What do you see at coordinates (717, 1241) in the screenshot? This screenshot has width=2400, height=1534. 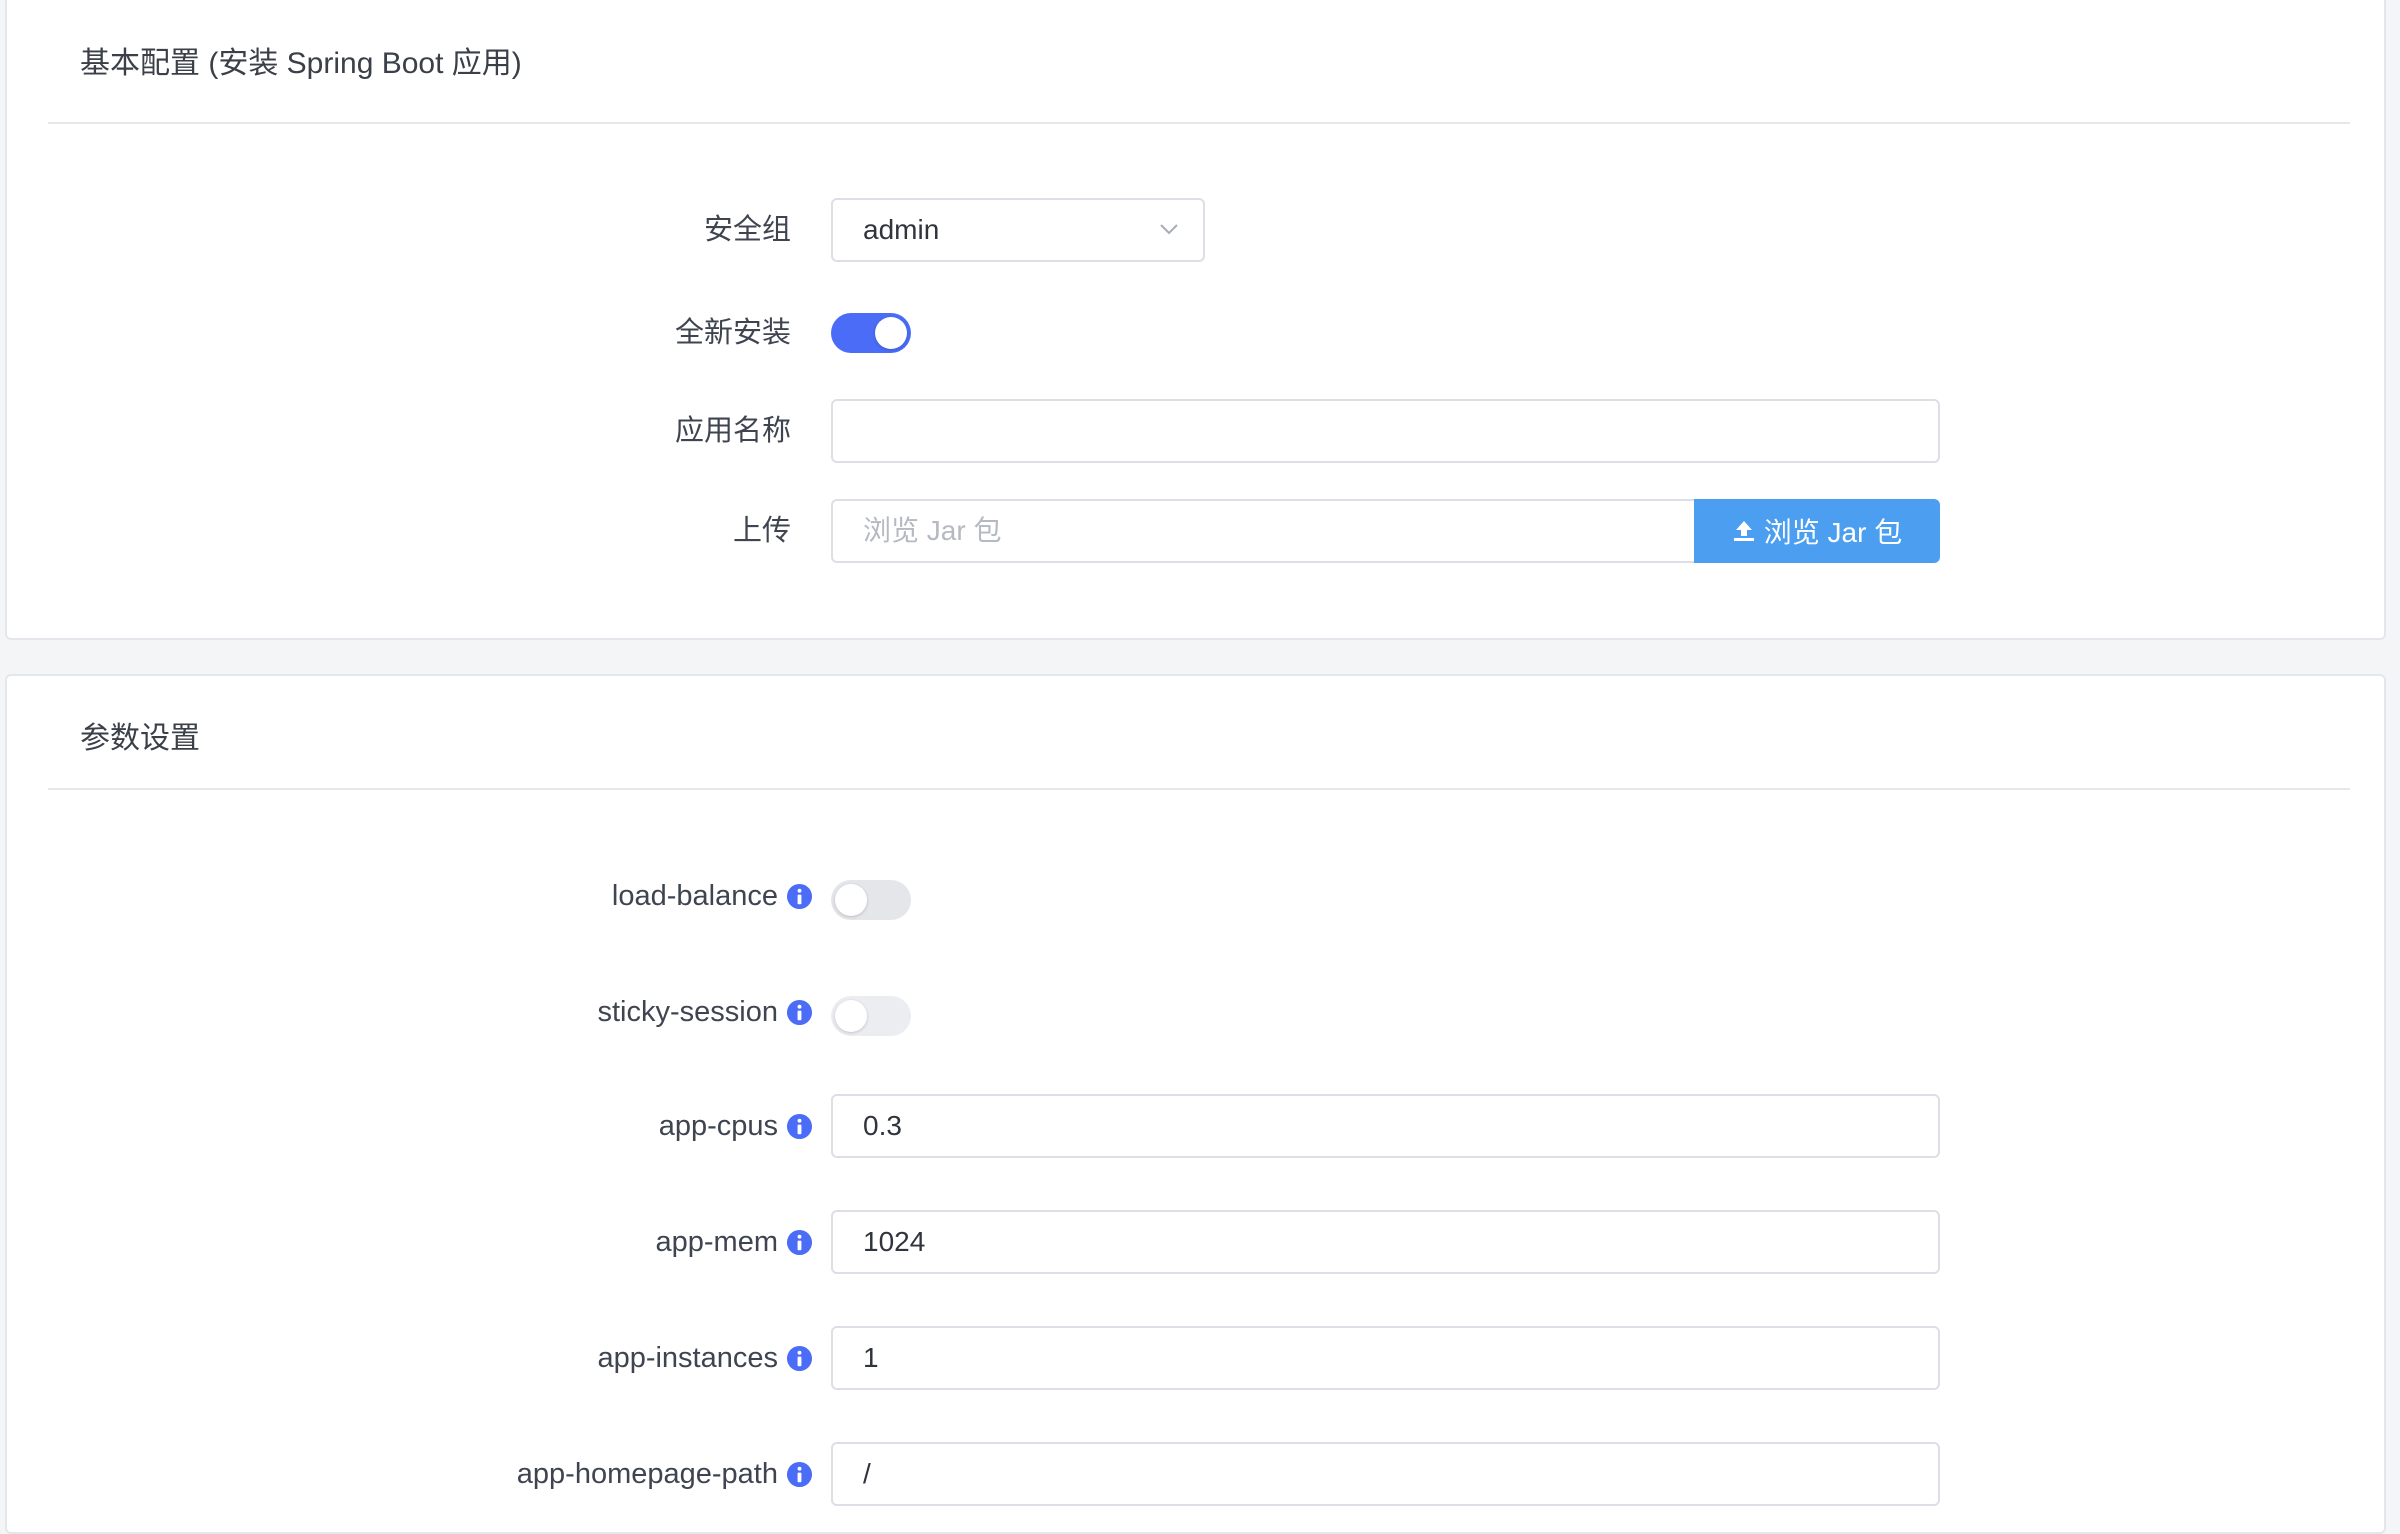 I see `app-mem-label: app-mem` at bounding box center [717, 1241].